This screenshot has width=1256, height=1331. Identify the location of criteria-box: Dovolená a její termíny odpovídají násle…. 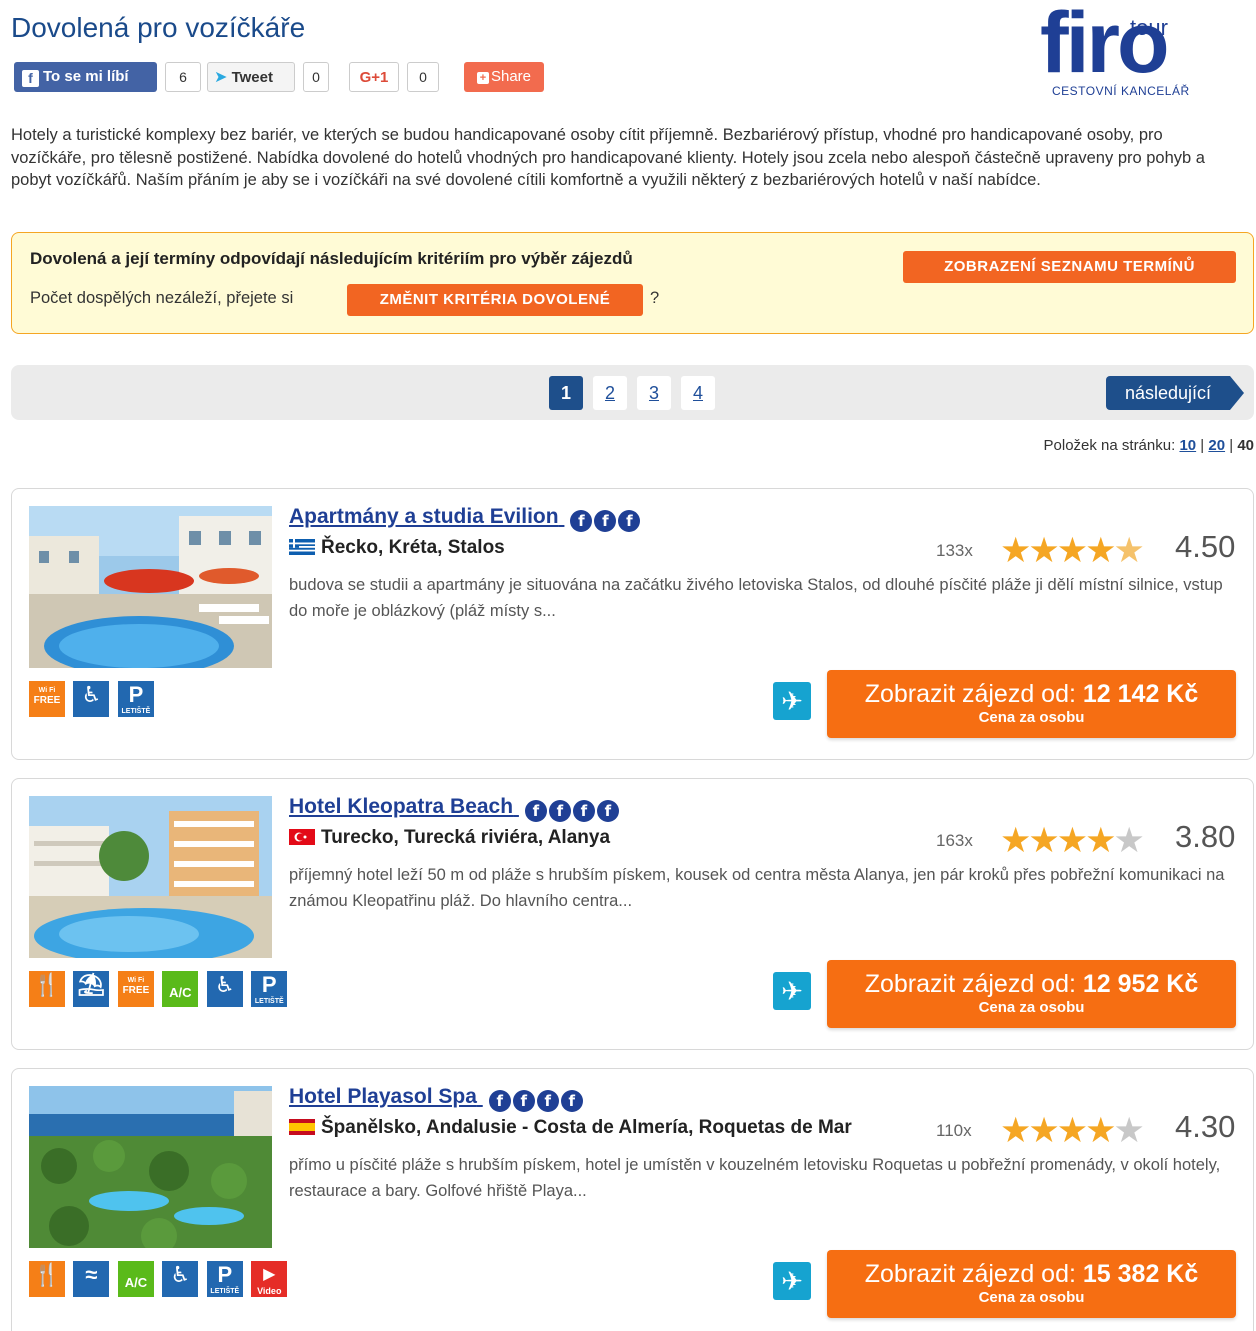
(632, 283).